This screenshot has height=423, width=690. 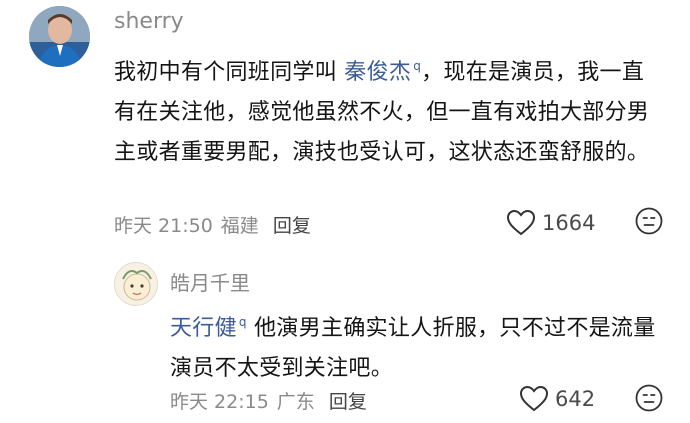 I want to click on like-button: 642, so click(x=557, y=398).